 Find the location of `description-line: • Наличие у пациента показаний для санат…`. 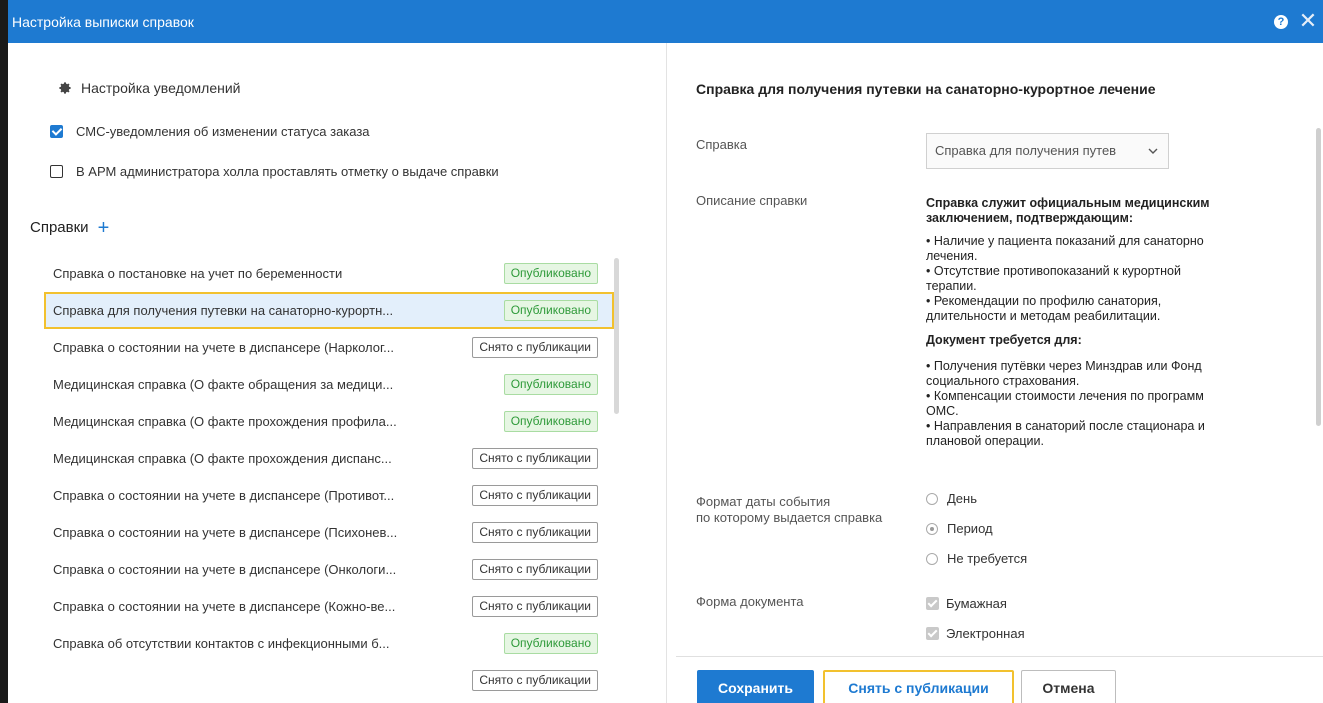

description-line: • Наличие у пациента показаний для санат… is located at coordinates (1065, 241).